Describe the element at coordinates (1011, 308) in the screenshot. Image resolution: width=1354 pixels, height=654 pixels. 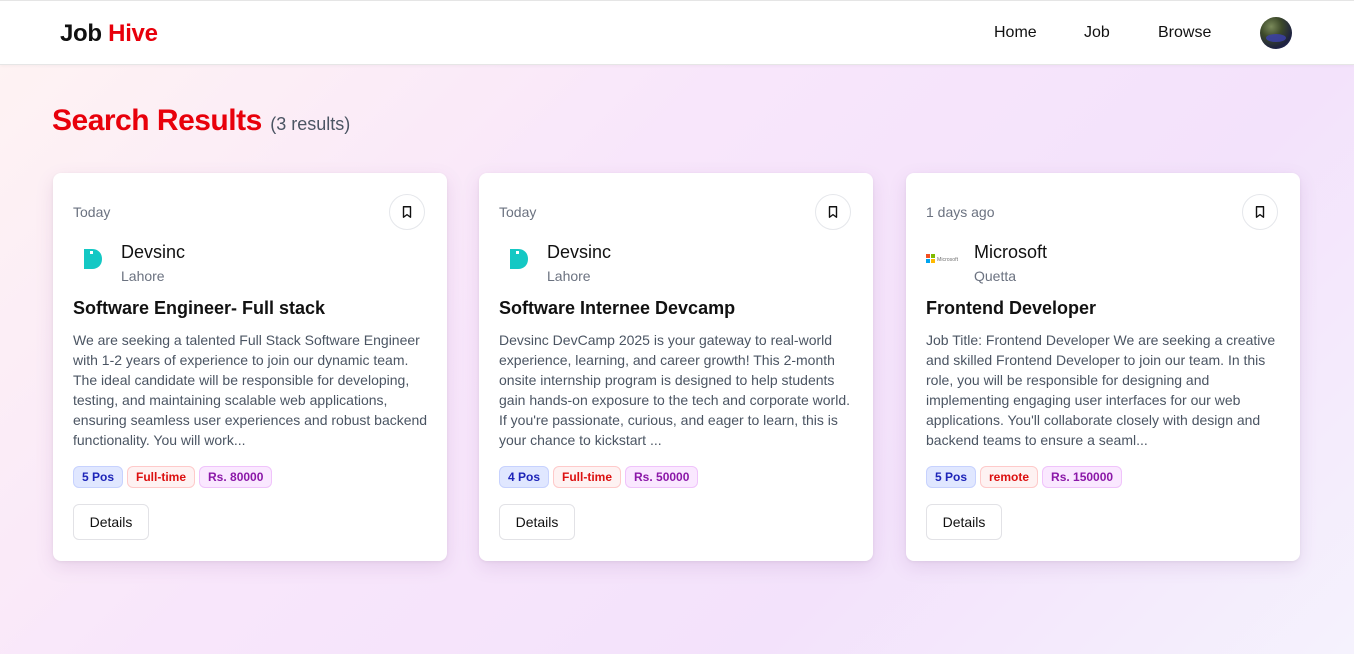
I see `job-title: Frontend Developer` at that location.